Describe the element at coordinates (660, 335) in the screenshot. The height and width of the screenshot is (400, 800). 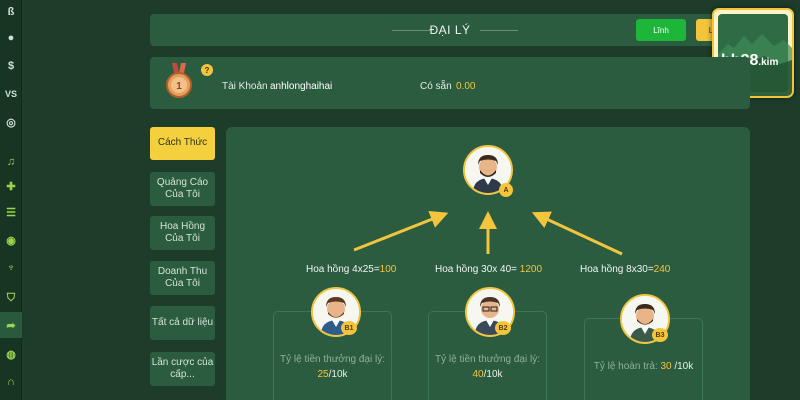
I see `agent-b3-badge: B3` at that location.